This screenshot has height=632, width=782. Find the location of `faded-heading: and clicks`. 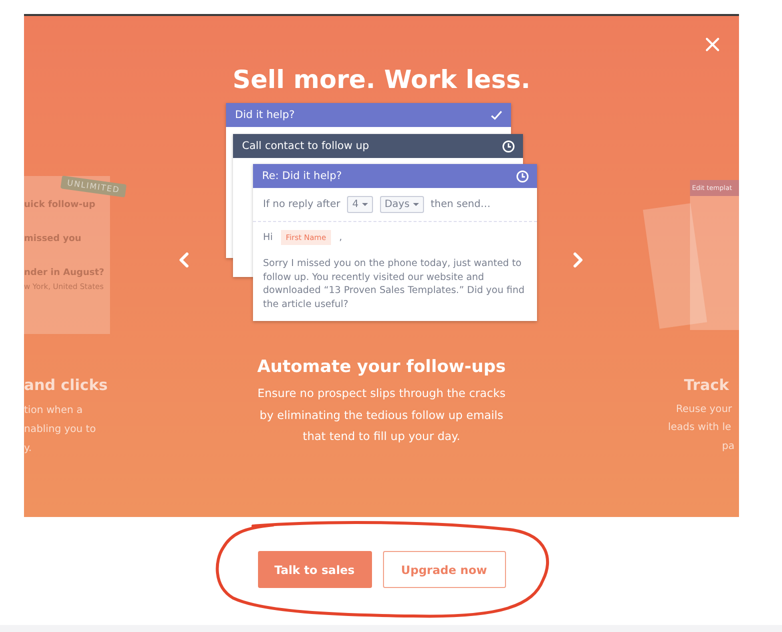

faded-heading: and clicks is located at coordinates (66, 385).